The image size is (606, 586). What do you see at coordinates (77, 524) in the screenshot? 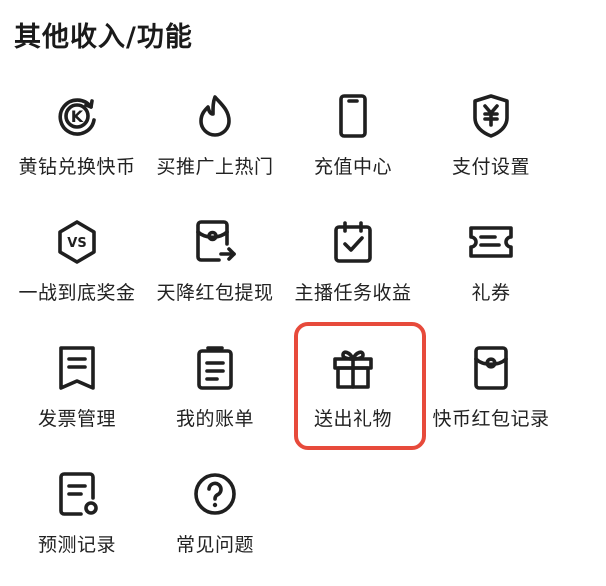
I see `feature-item-prediction-record: 预测记录` at bounding box center [77, 524].